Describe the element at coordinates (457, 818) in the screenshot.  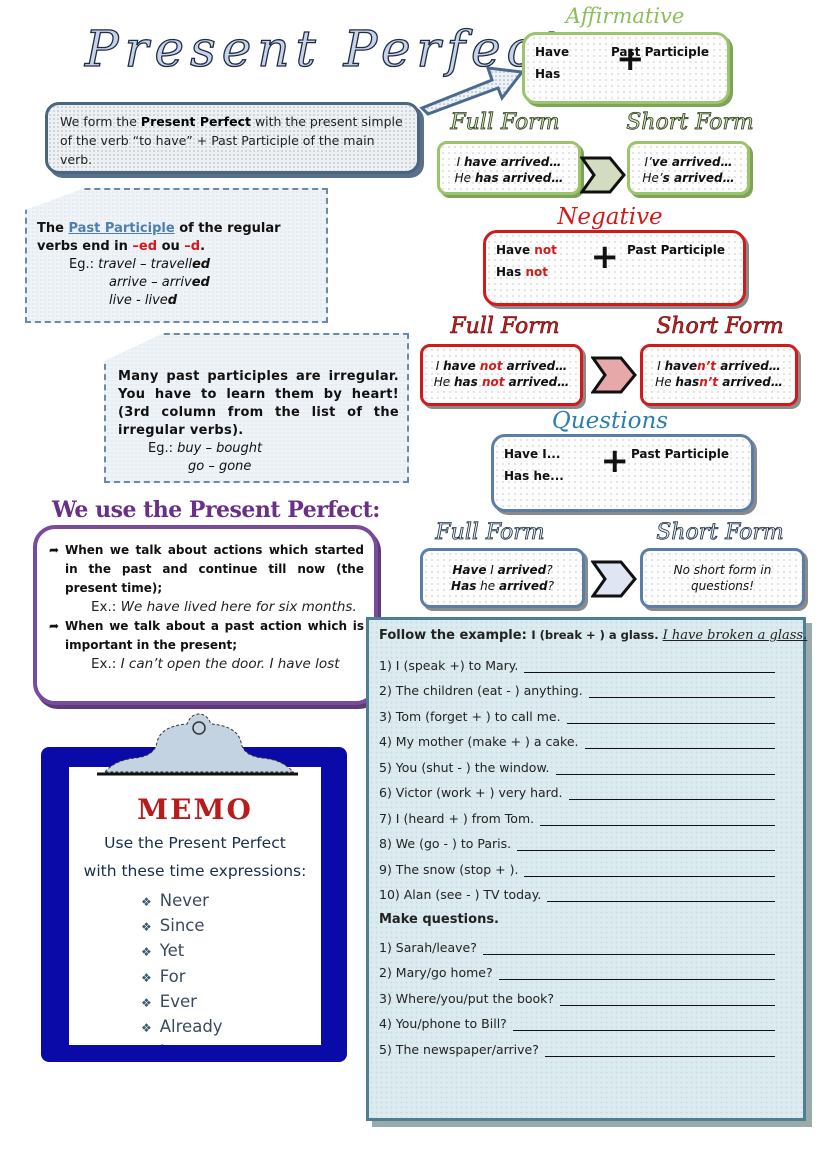
I see `exercise-prompt: 7) I (heard + ) from Tom.` at that location.